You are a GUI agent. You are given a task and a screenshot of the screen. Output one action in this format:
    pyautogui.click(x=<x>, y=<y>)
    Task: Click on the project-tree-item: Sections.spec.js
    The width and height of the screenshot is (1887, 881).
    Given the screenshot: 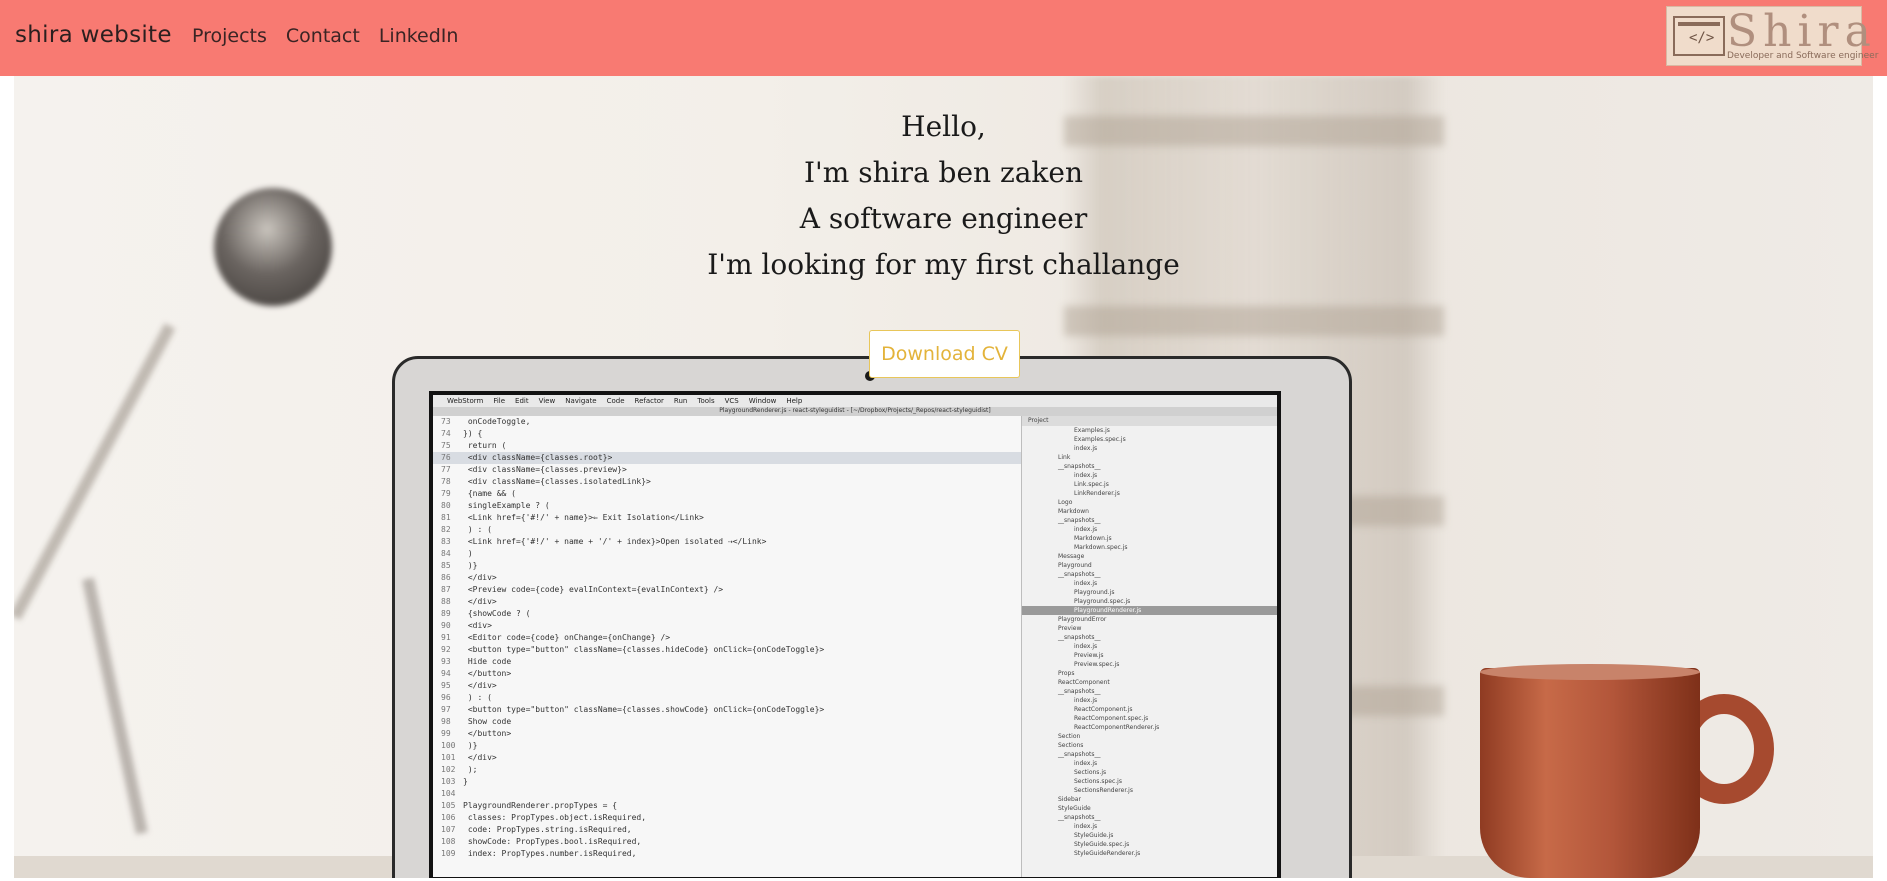 What is the action you would take?
    pyautogui.click(x=1098, y=781)
    